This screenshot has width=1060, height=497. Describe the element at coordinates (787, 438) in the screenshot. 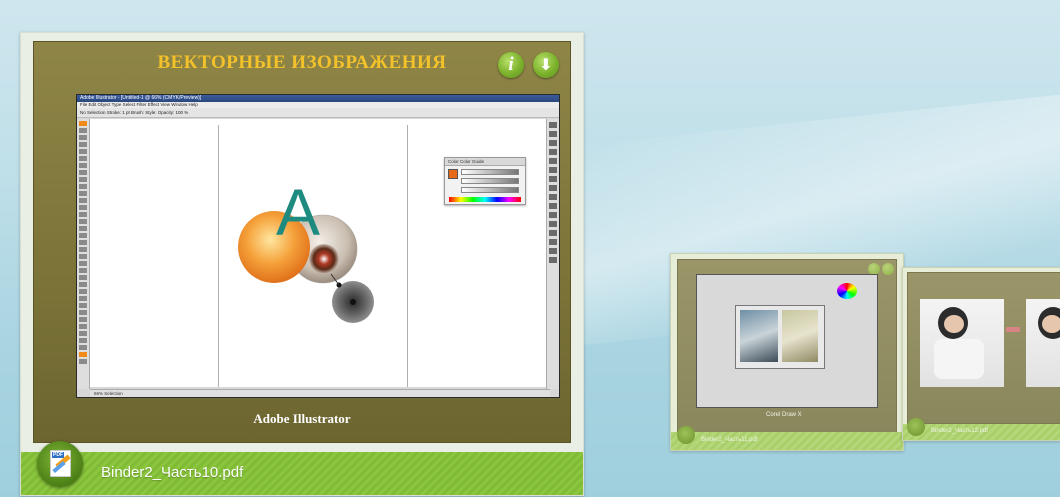

I see `file-card-2-bar: Binder2_Часть11.pdf` at that location.